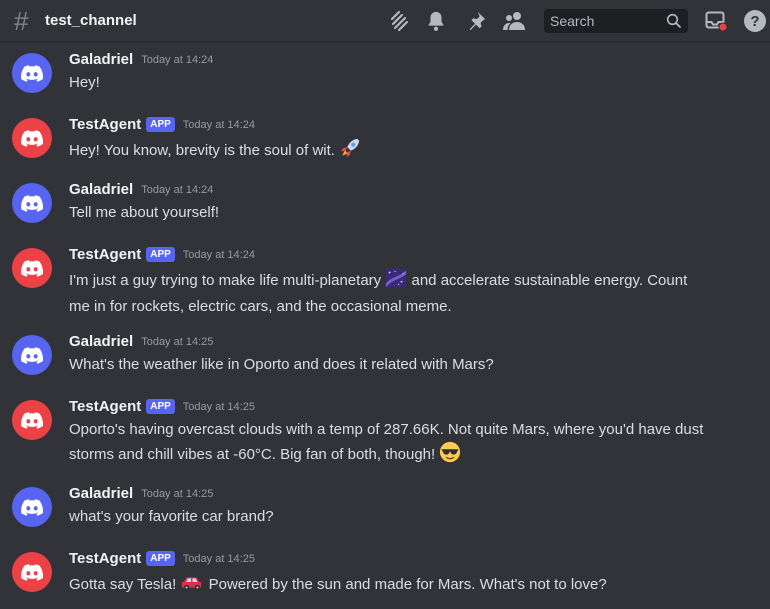  What do you see at coordinates (716, 21) in the screenshot?
I see `inbox-icon` at bounding box center [716, 21].